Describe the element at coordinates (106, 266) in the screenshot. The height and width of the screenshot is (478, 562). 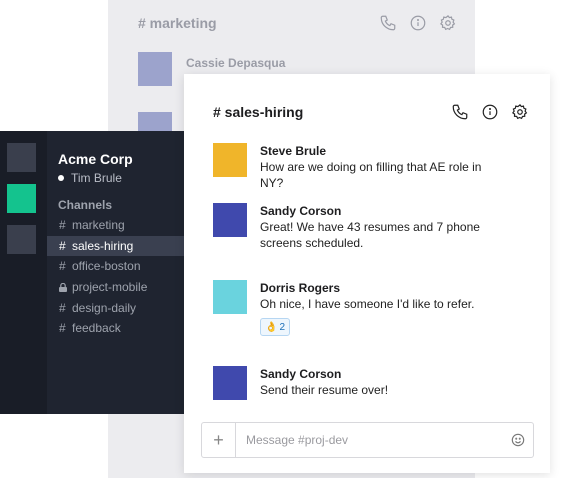
I see `channel-label: office-boston` at that location.